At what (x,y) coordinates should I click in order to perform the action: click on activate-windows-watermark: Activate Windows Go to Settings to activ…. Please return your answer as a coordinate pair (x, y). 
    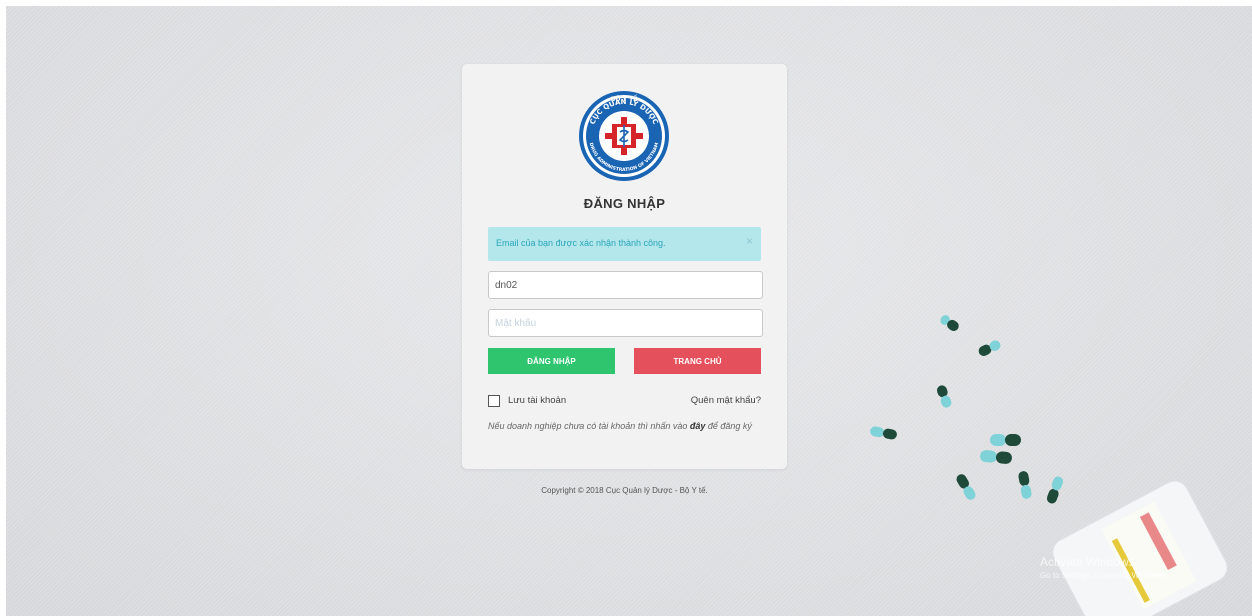
    Looking at the image, I should click on (1103, 567).